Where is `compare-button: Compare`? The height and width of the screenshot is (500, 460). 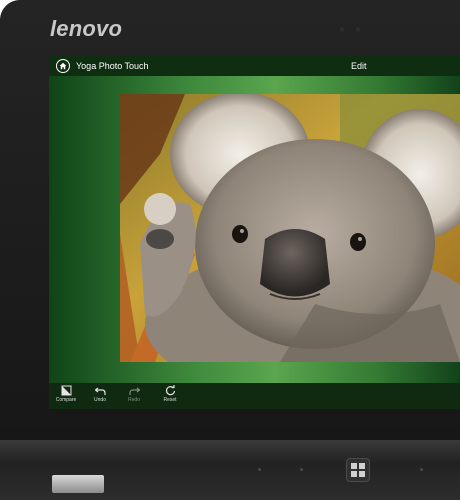
compare-button: Compare is located at coordinates (66, 394).